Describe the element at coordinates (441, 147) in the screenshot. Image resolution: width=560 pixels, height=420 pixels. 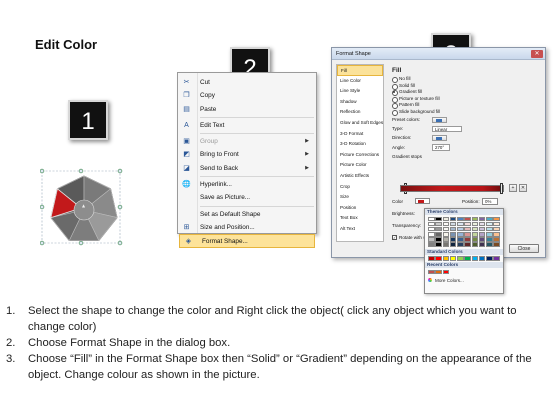
I see `angle-input: 270°` at that location.